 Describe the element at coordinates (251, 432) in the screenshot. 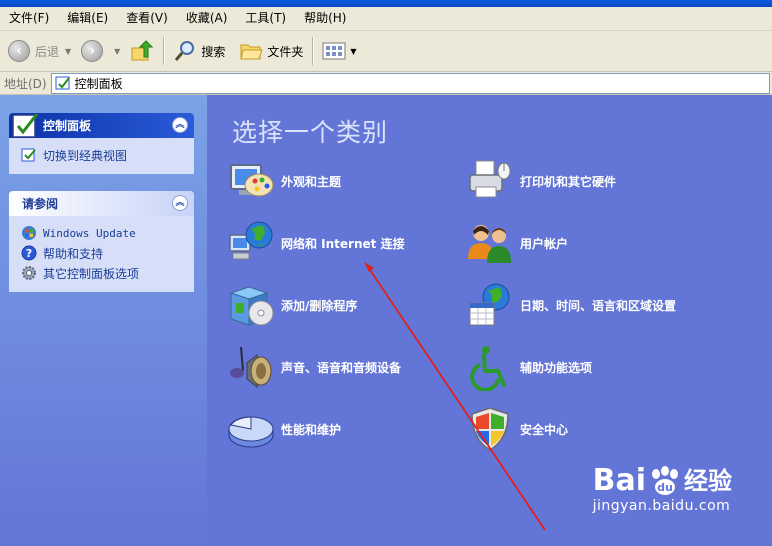

I see `performance-chart-icon` at that location.